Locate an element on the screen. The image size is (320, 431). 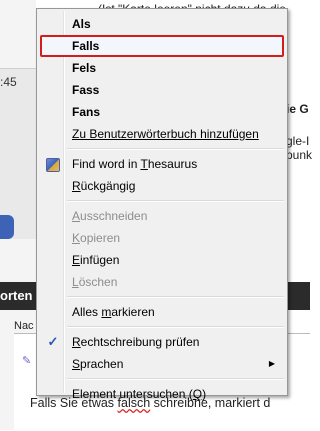
suggestion-fels: Fels is located at coordinates (162, 68).